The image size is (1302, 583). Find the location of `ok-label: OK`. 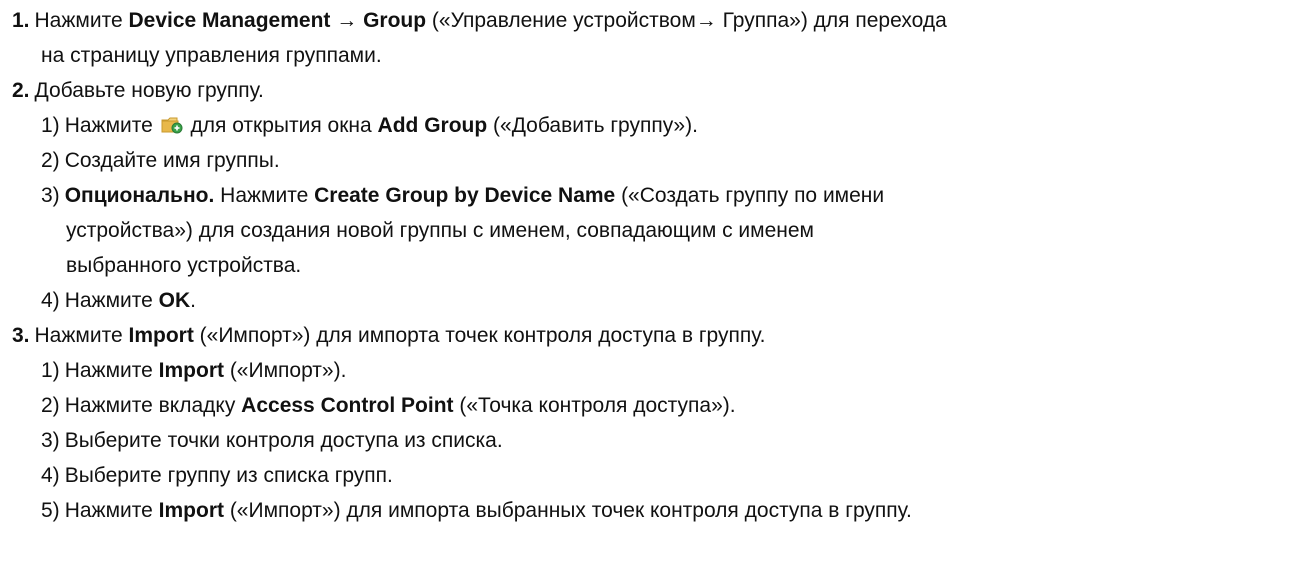

ok-label: OK is located at coordinates (174, 300).